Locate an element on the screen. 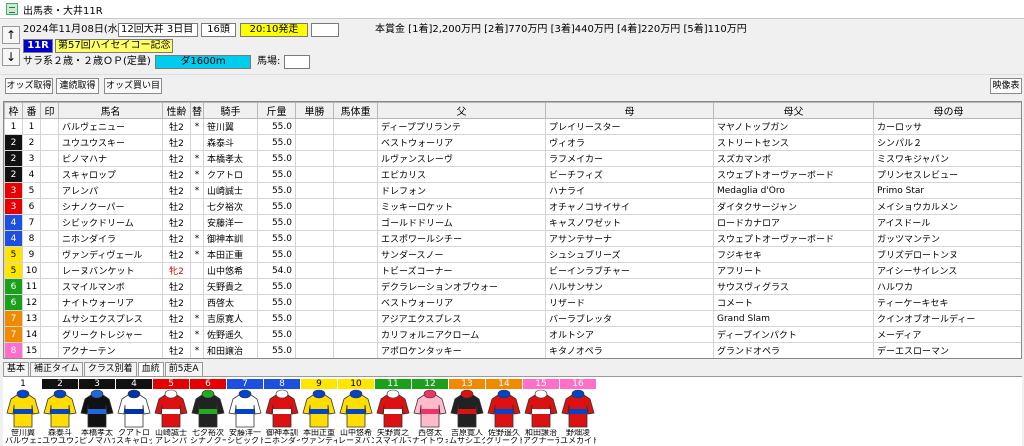 Image resolution: width=1024 pixels, height=446 pixels. horse-name-cell: グリークトレジャー is located at coordinates (110, 334).